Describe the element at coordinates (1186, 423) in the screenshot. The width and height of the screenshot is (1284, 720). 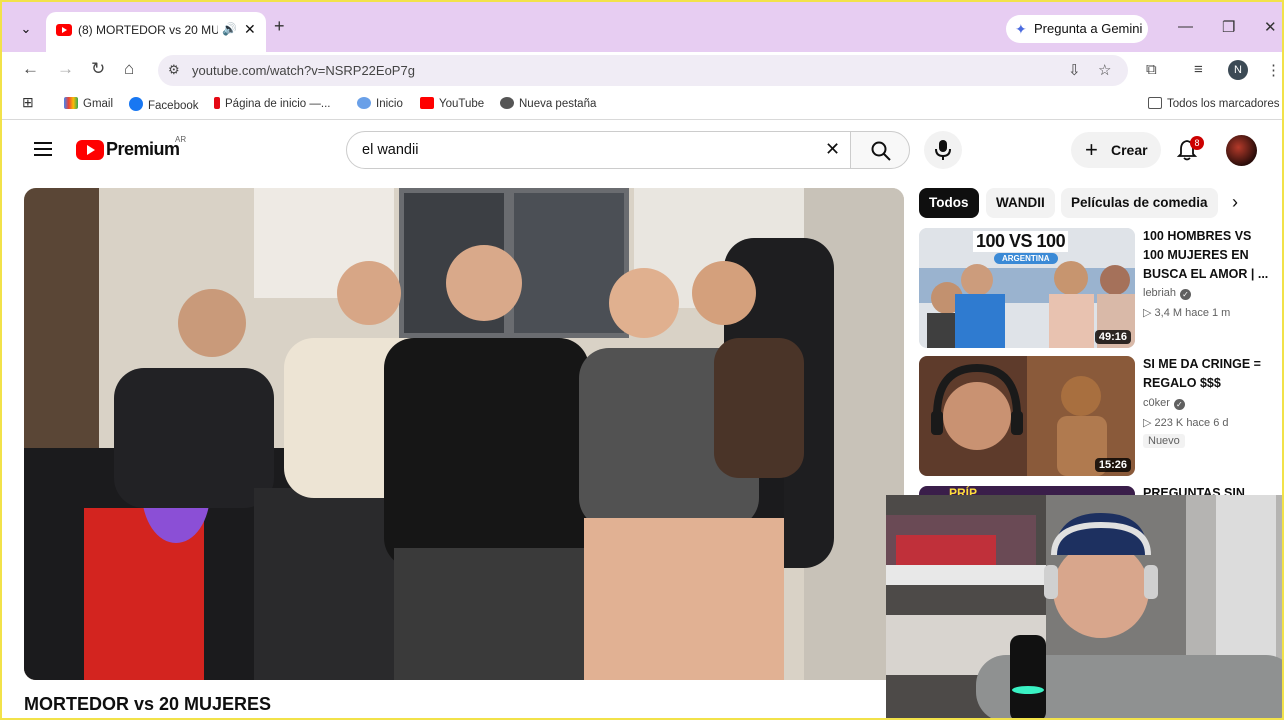
I see `rec-meta: ▷ 223 K hace 6 d` at that location.